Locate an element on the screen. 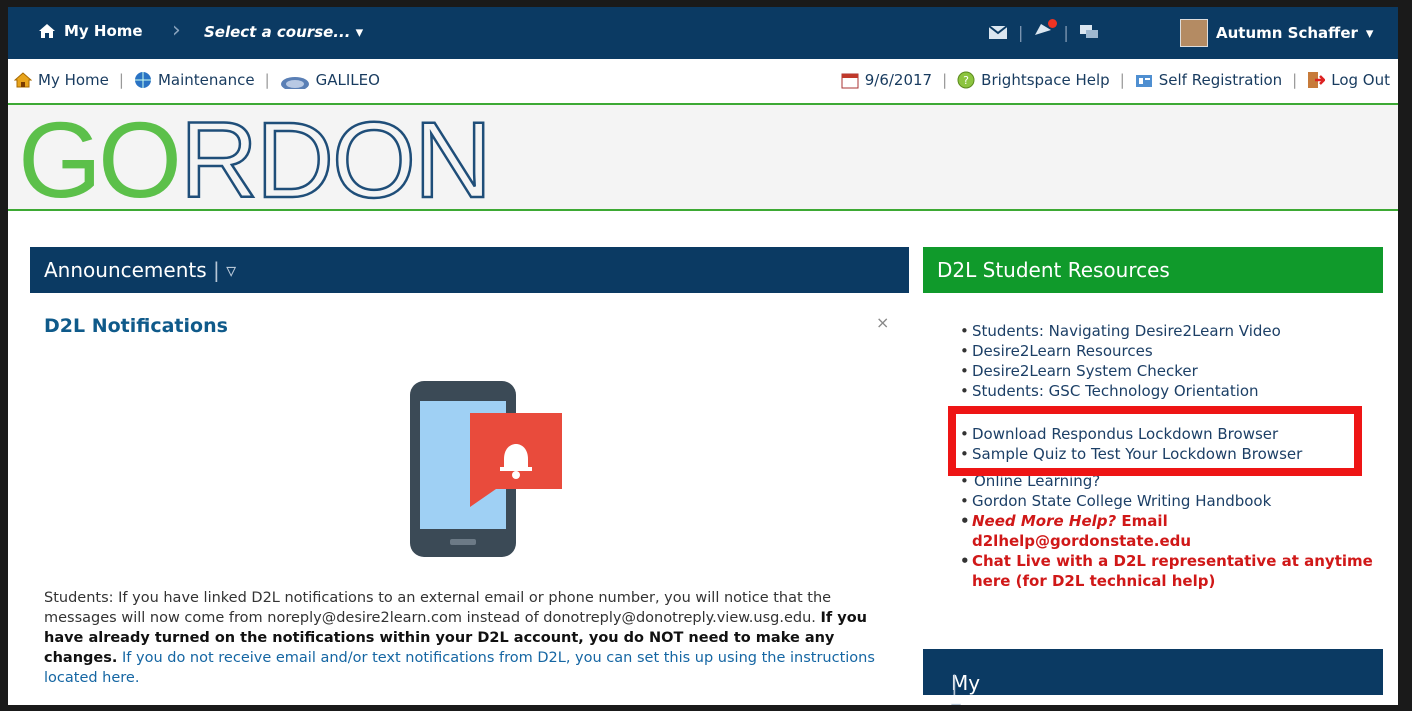  resource-link: Desire2Learn Resources is located at coordinates (1168, 351).